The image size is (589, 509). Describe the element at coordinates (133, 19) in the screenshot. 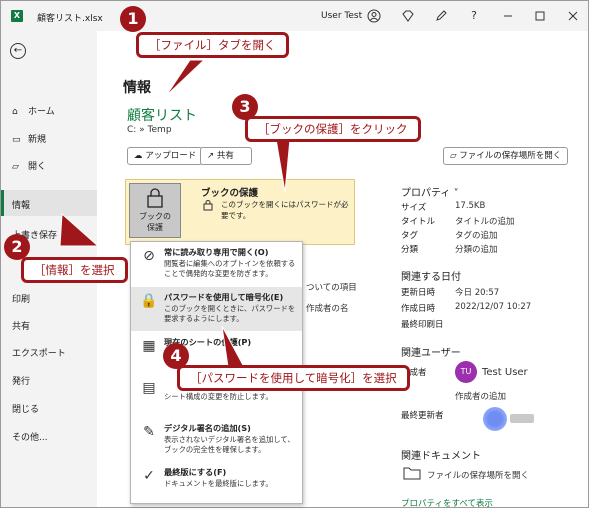

I see `step-badge-1: 1` at that location.